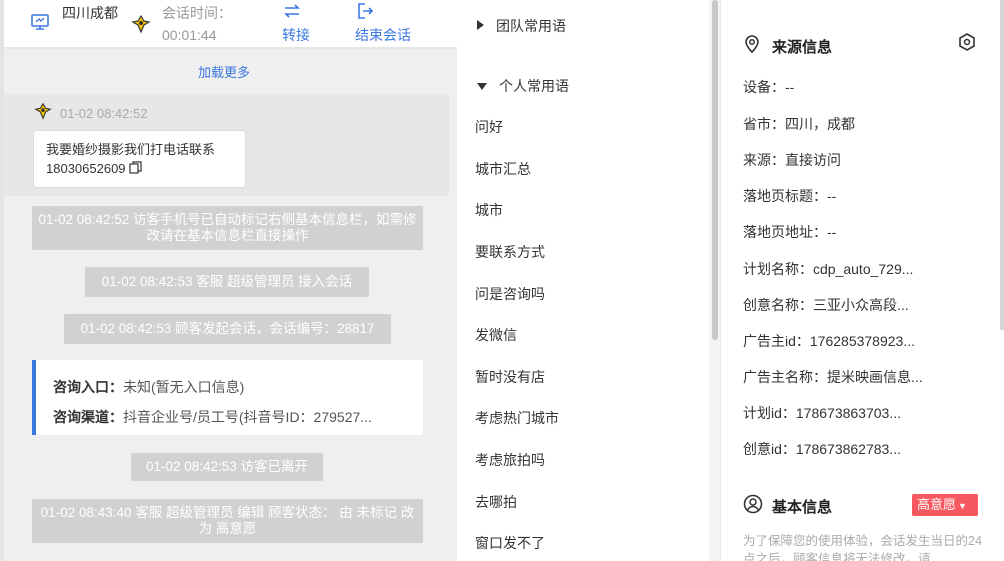 This screenshot has width=1004, height=561. What do you see at coordinates (945, 505) in the screenshot?
I see `intent-status-badge: 高意愿 ▼` at bounding box center [945, 505].